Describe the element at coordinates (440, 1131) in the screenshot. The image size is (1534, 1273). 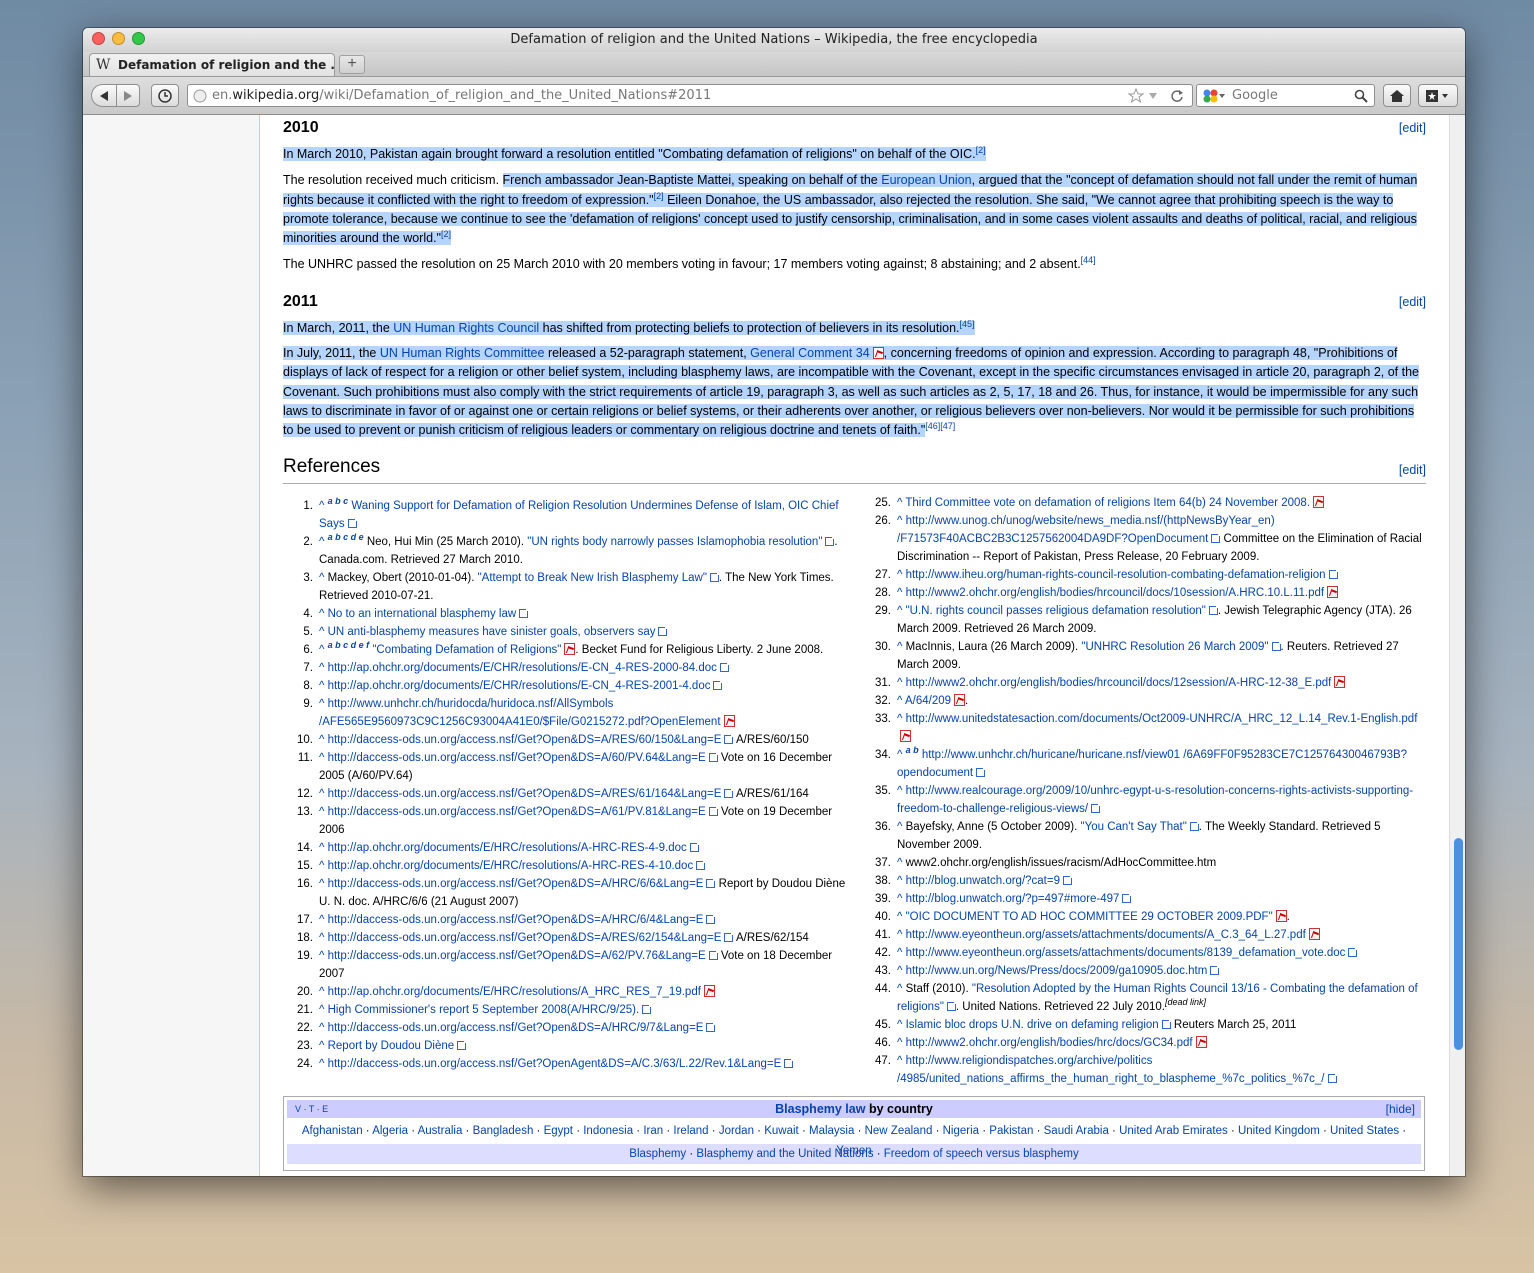
I see `navbox-country-link: Australia` at that location.